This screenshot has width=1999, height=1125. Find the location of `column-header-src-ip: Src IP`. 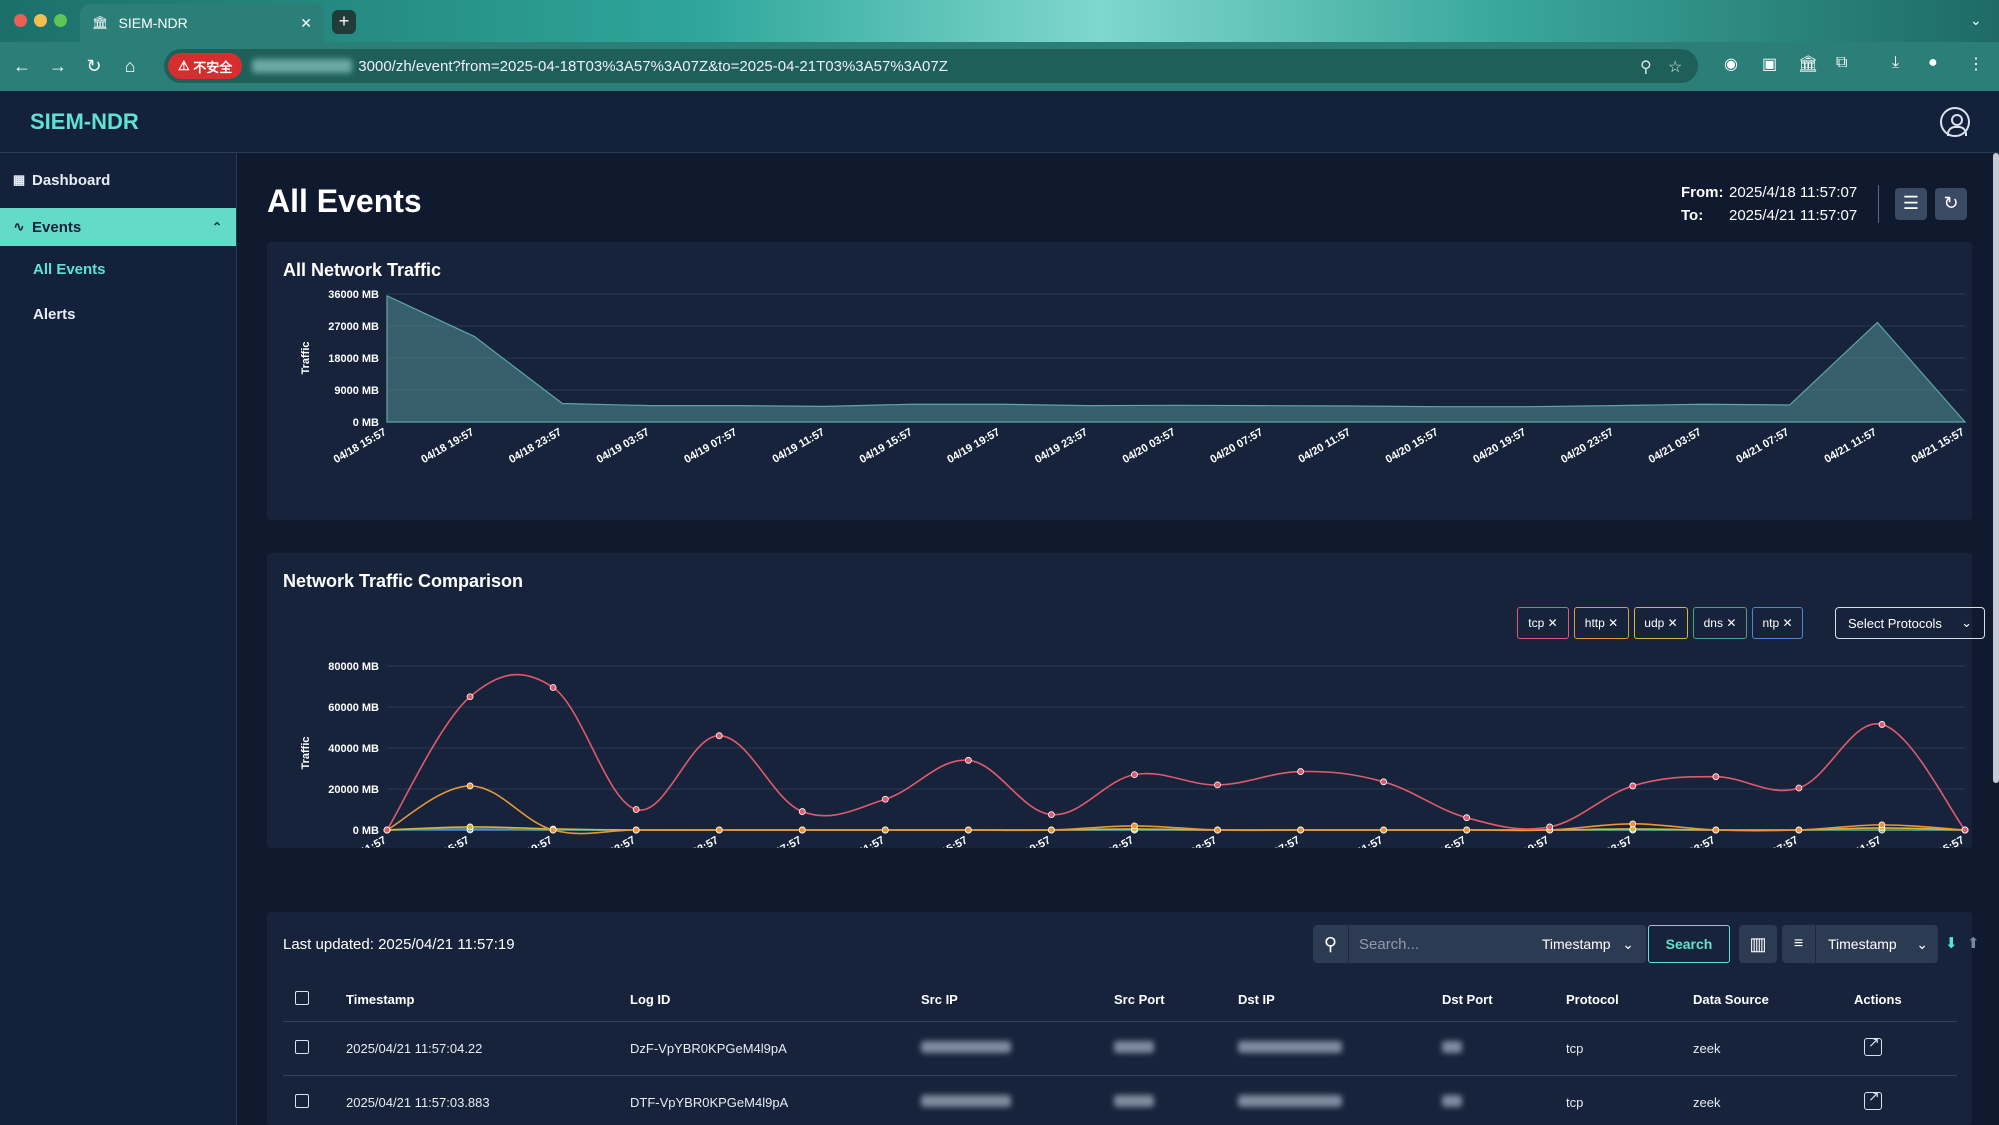

column-header-src-ip: Src IP is located at coordinates (1017, 1000).